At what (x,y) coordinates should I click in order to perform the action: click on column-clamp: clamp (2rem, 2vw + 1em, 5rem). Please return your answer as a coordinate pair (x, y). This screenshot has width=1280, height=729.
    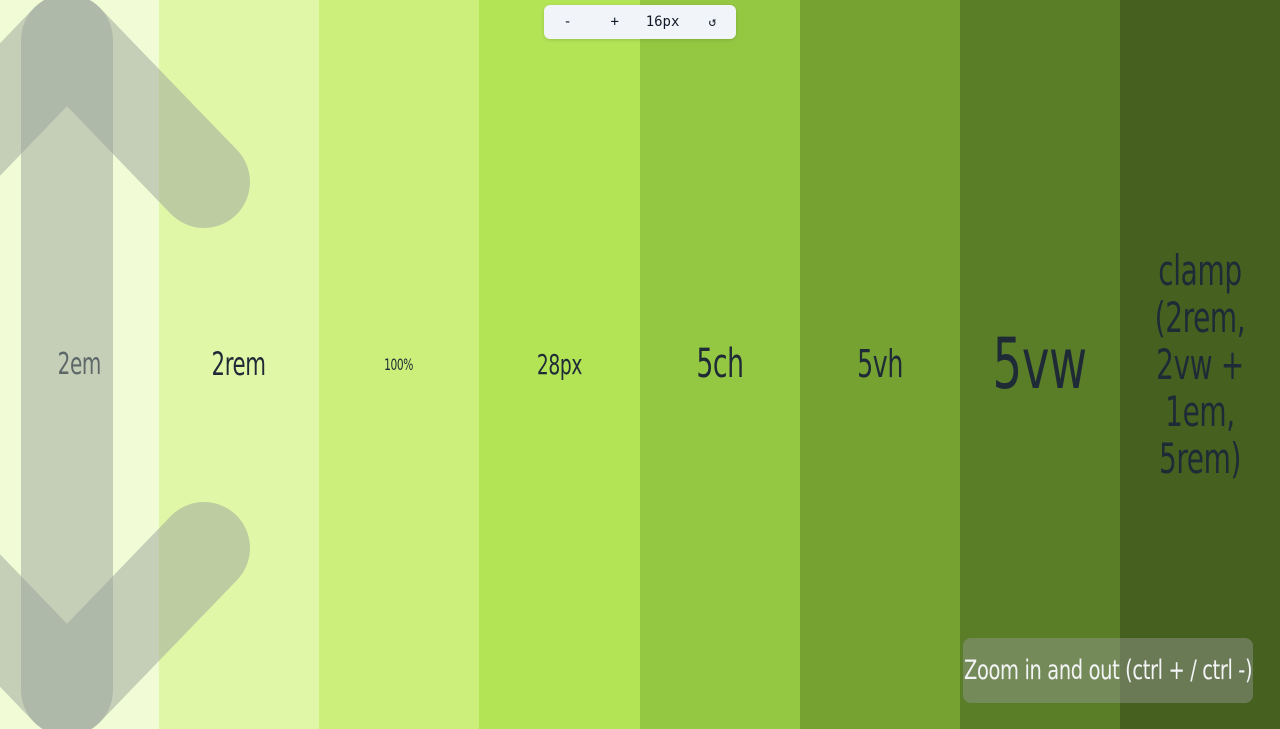
    Looking at the image, I should click on (1200, 364).